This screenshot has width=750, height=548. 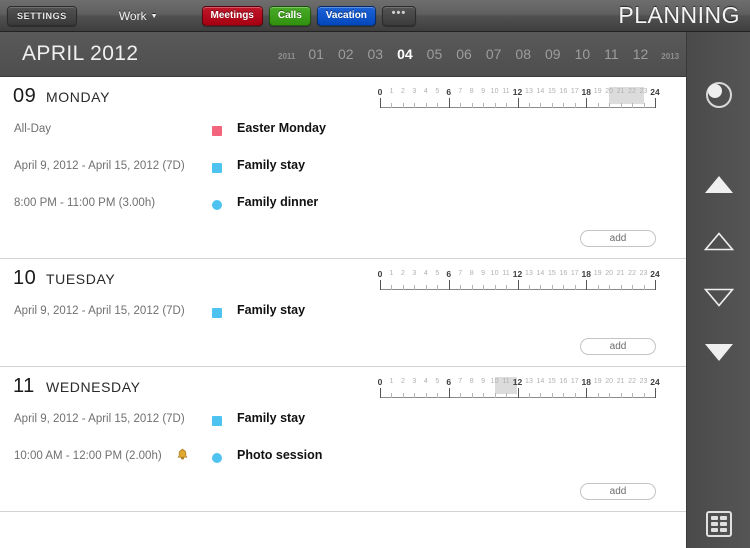 What do you see at coordinates (718, 241) in the screenshot?
I see `step-up-button` at bounding box center [718, 241].